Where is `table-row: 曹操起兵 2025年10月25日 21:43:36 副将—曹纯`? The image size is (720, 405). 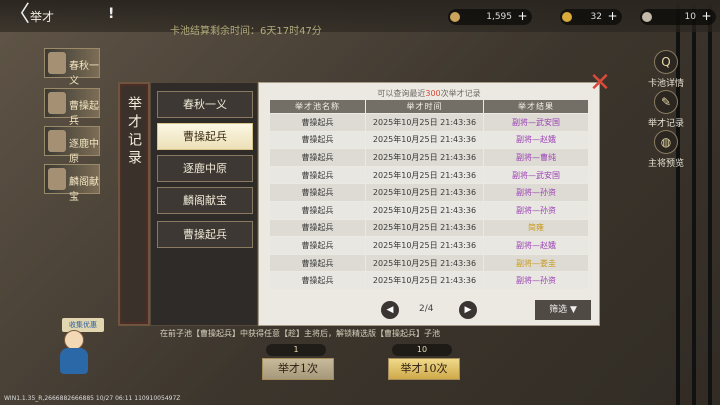
table-row: 曹操起兵 2025年10月25日 21:43:36 副将—曹纯 is located at coordinates (429, 157).